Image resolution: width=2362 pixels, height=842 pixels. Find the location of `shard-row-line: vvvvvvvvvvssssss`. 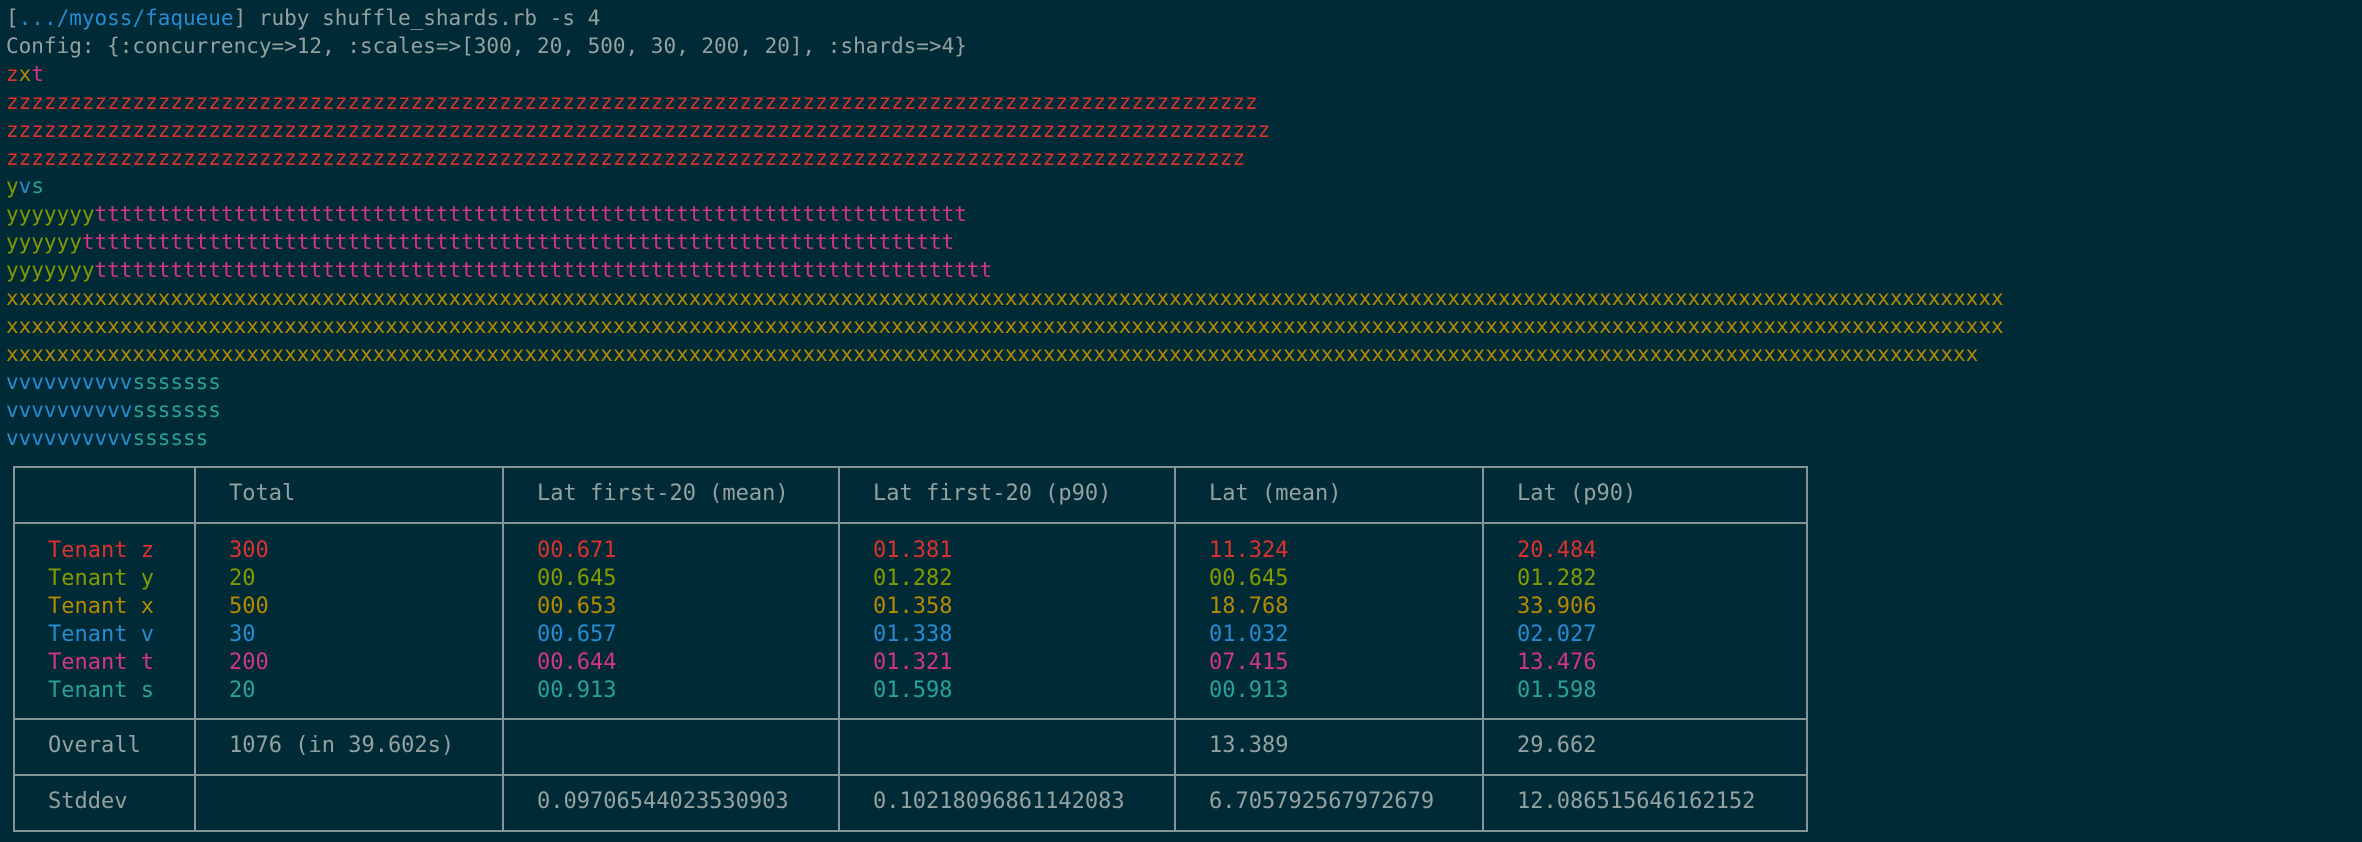

shard-row-line: vvvvvvvvvvssssss is located at coordinates (107, 438).